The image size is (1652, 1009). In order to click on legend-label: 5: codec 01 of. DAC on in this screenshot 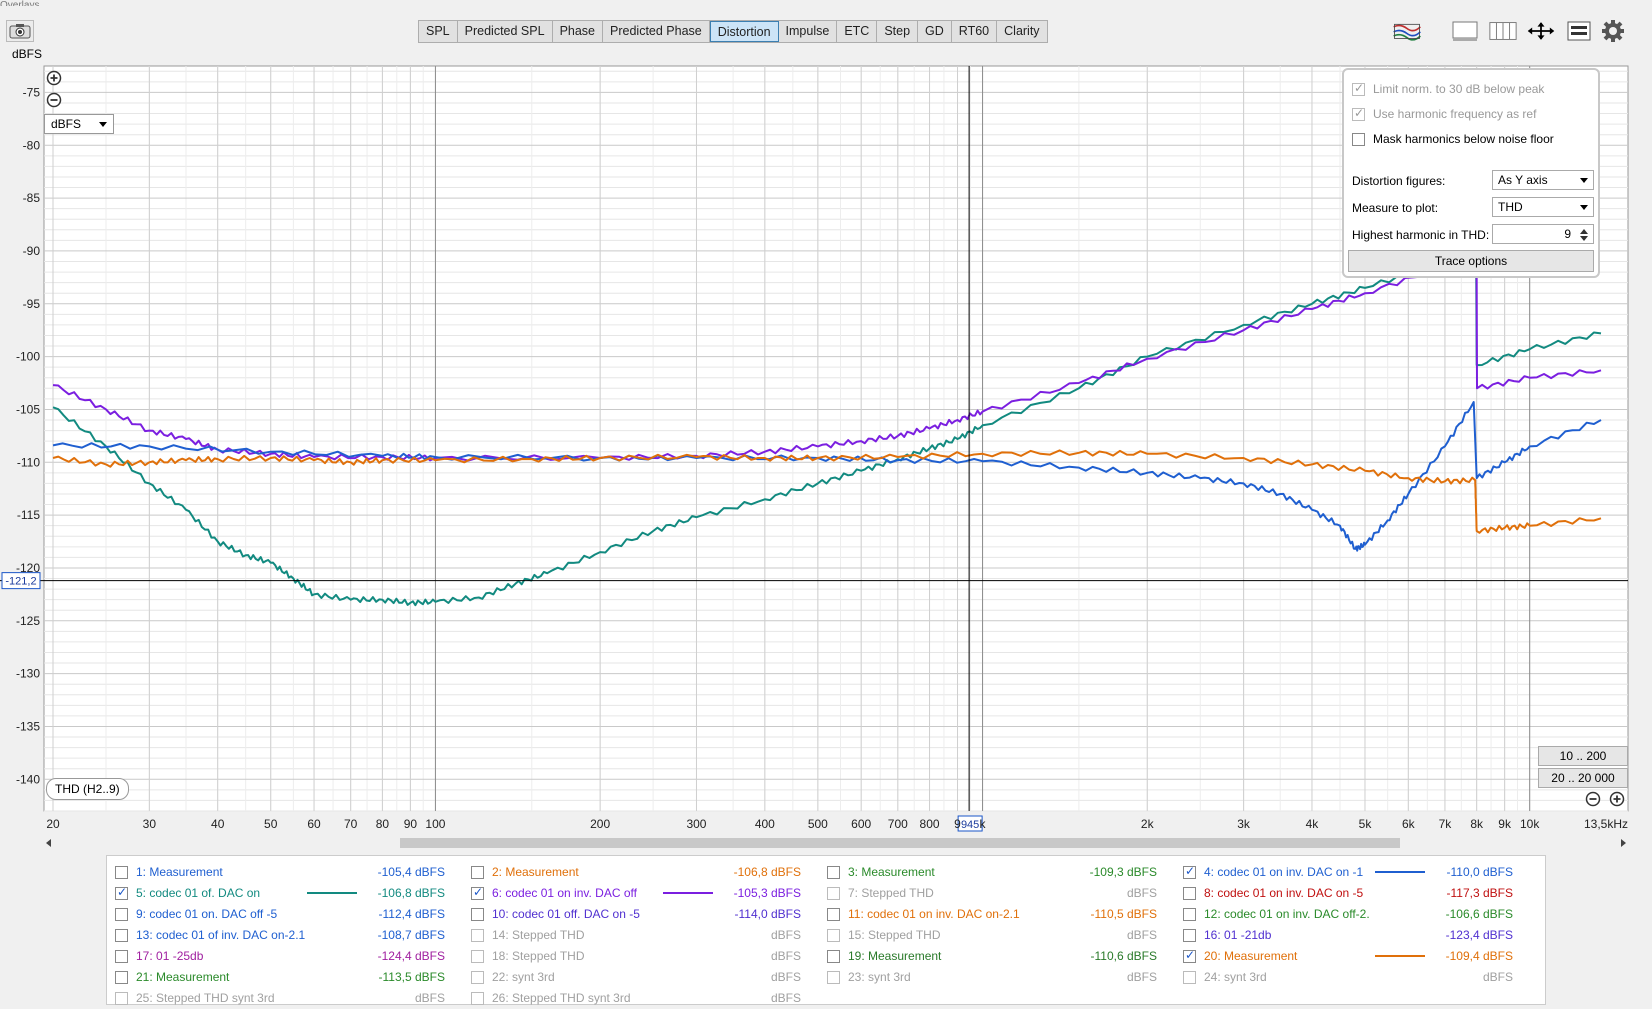, I will do `click(198, 893)`.